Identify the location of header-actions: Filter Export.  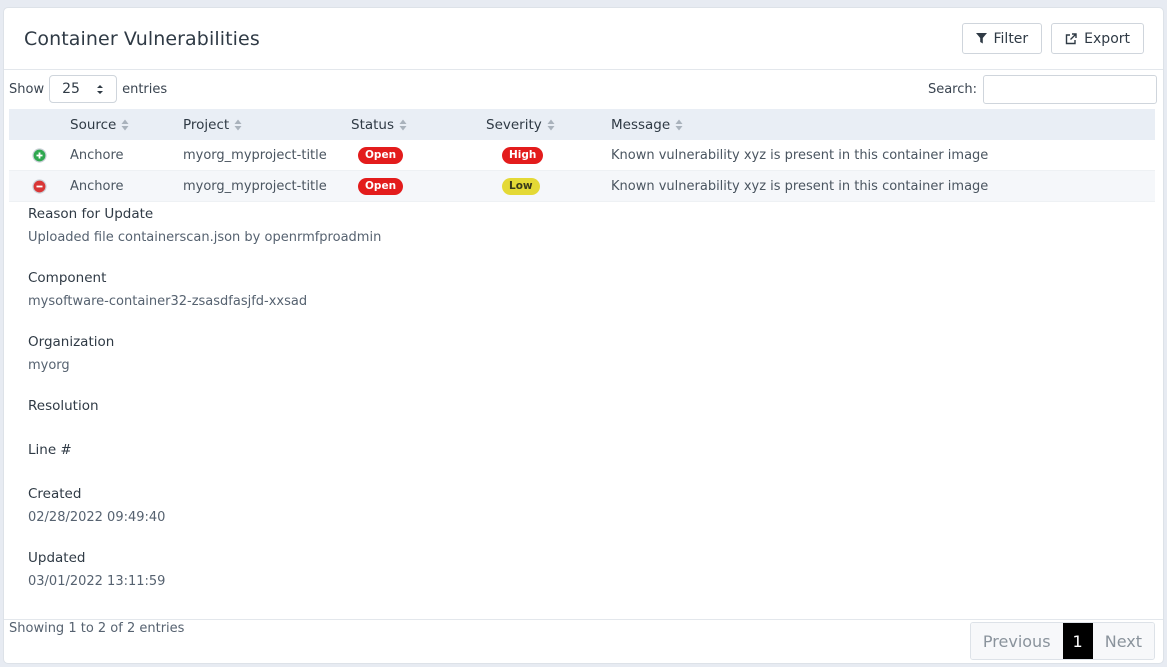
(1052, 38).